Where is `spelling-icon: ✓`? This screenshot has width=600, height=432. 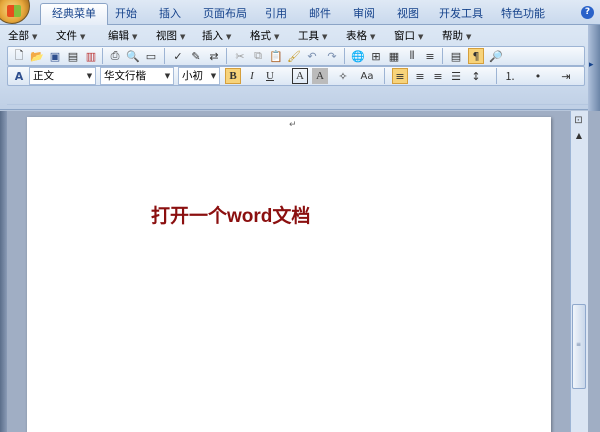
spelling-icon: ✓ is located at coordinates (178, 56).